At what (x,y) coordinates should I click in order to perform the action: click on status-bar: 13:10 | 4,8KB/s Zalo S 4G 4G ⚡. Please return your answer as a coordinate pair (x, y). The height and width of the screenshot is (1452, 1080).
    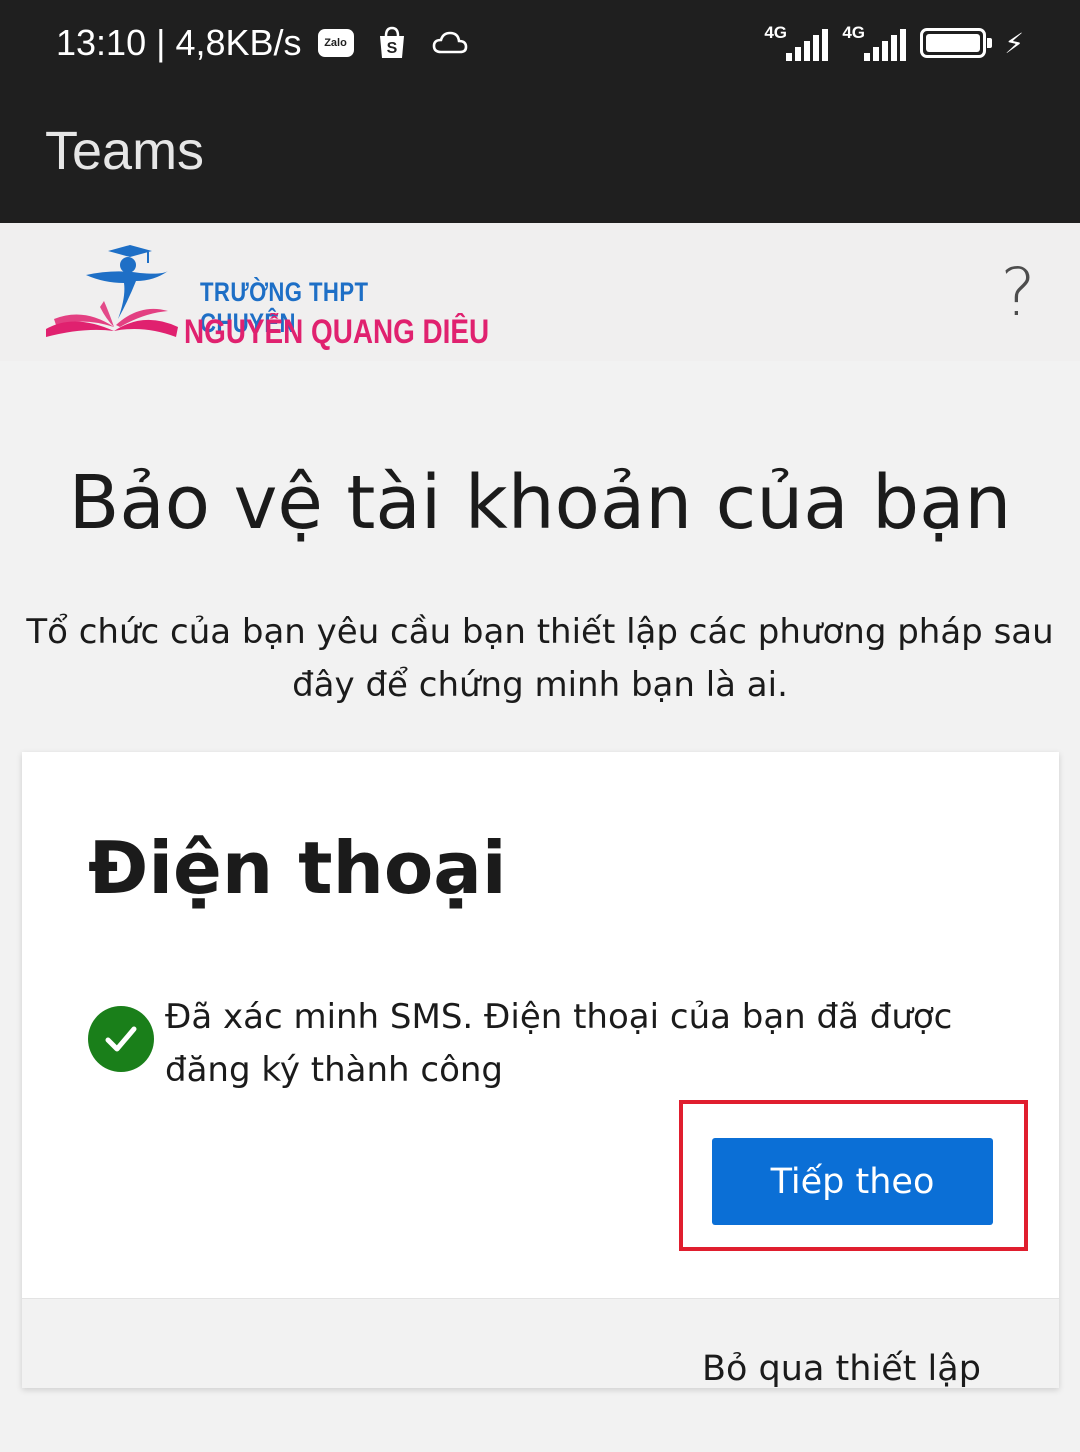
    Looking at the image, I should click on (540, 44).